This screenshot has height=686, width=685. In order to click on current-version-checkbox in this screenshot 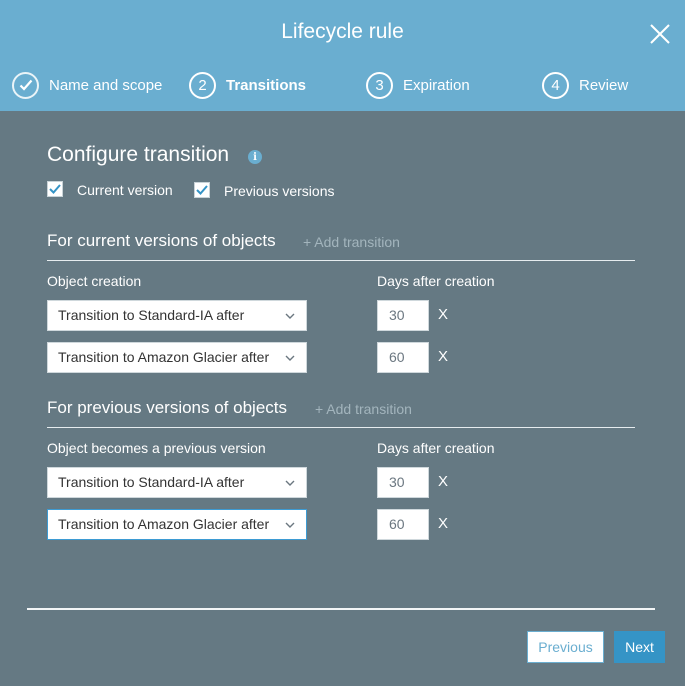, I will do `click(55, 189)`.